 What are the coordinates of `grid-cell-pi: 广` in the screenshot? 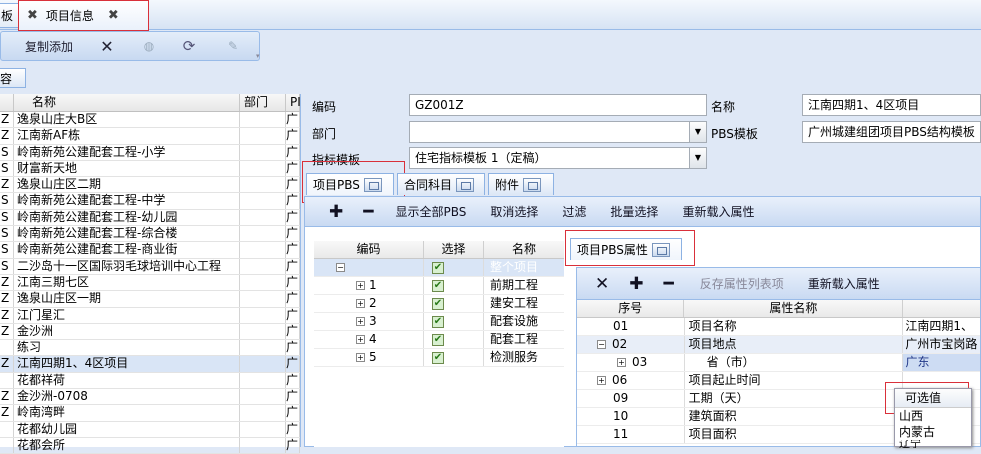 It's located at (293, 315).